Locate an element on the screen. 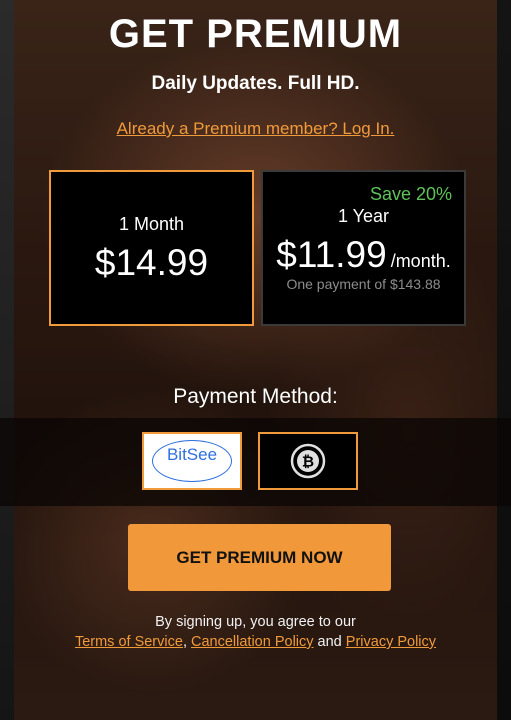 Image resolution: width=511 pixels, height=720 pixels. plan-card-1-month: 1 Month $14.99 is located at coordinates (151, 248).